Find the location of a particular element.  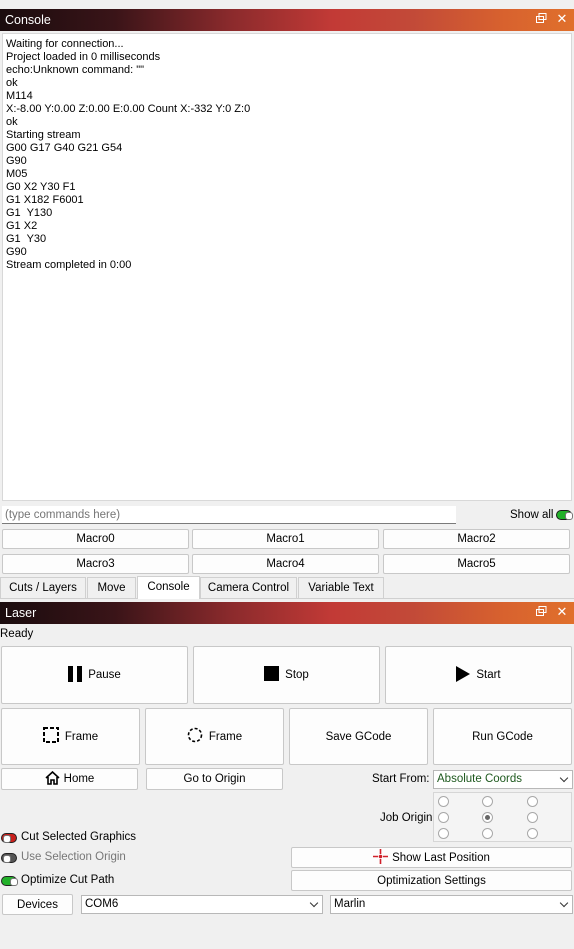

show-all-label: Show all is located at coordinates (532, 515).